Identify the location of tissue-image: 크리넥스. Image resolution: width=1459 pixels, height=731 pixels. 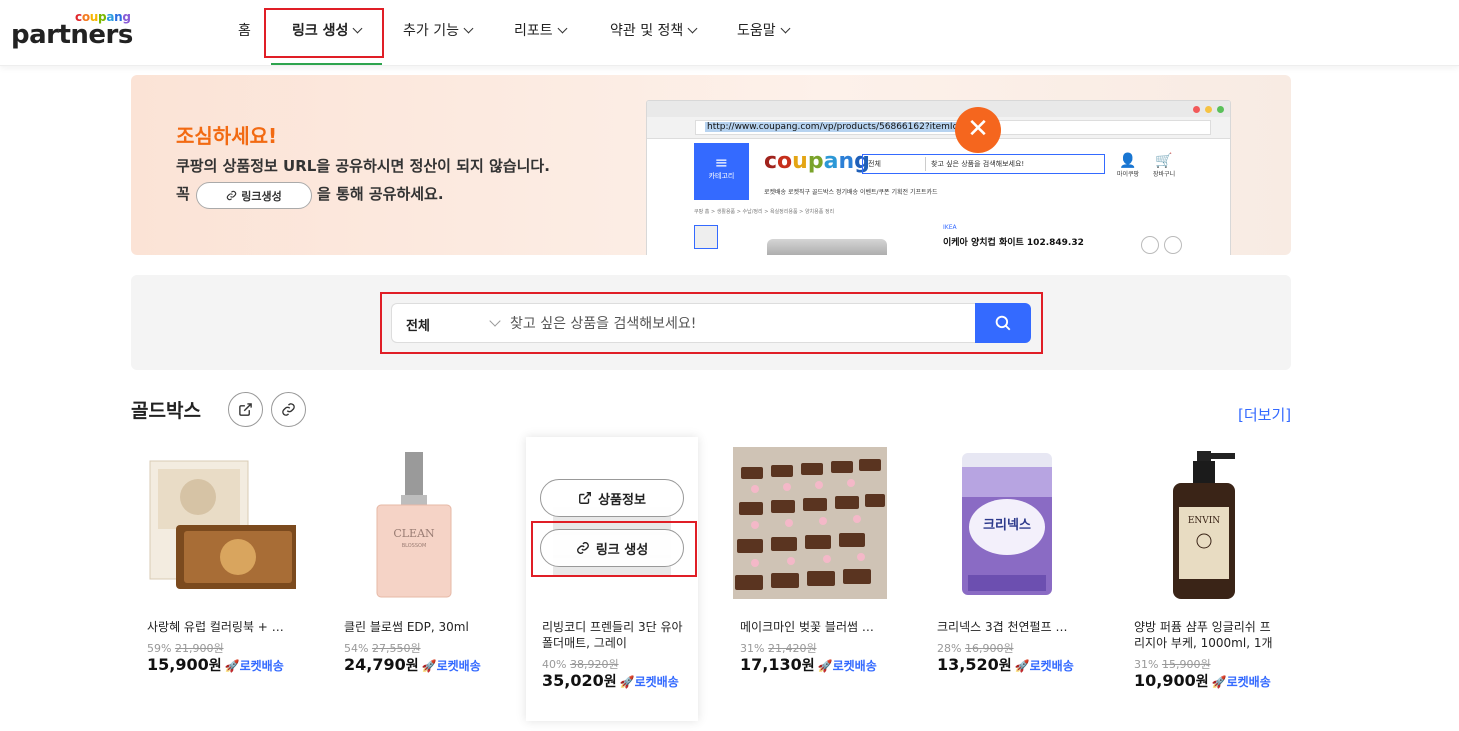
(1007, 524).